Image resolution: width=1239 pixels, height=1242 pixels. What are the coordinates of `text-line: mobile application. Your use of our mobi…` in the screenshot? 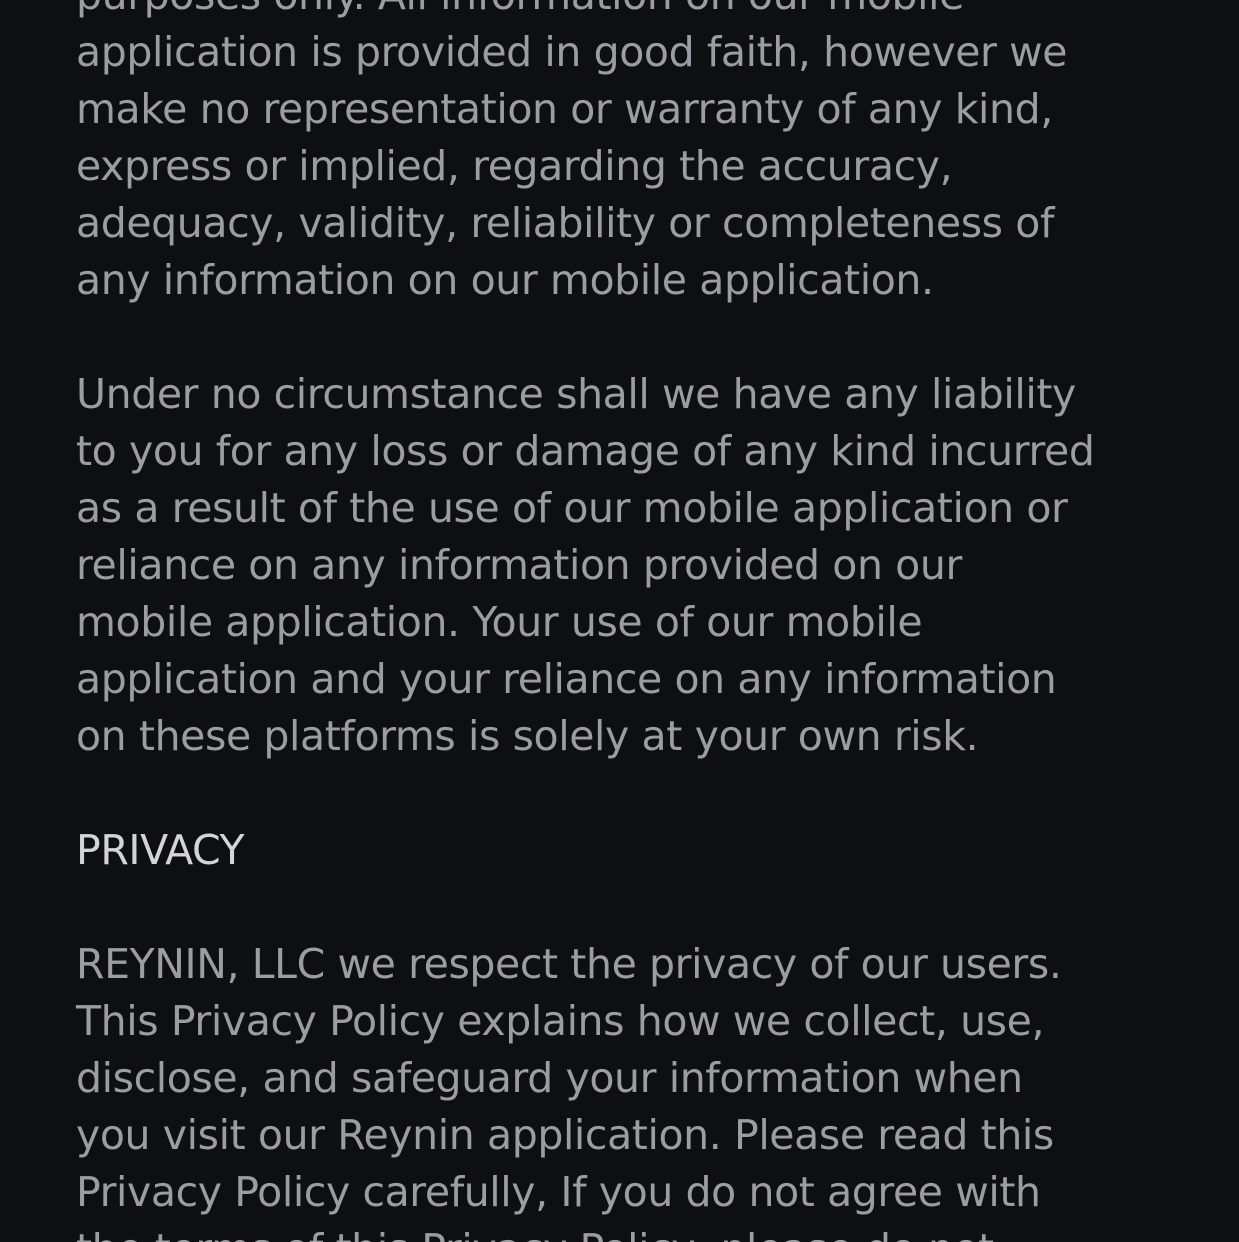 It's located at (499, 622).